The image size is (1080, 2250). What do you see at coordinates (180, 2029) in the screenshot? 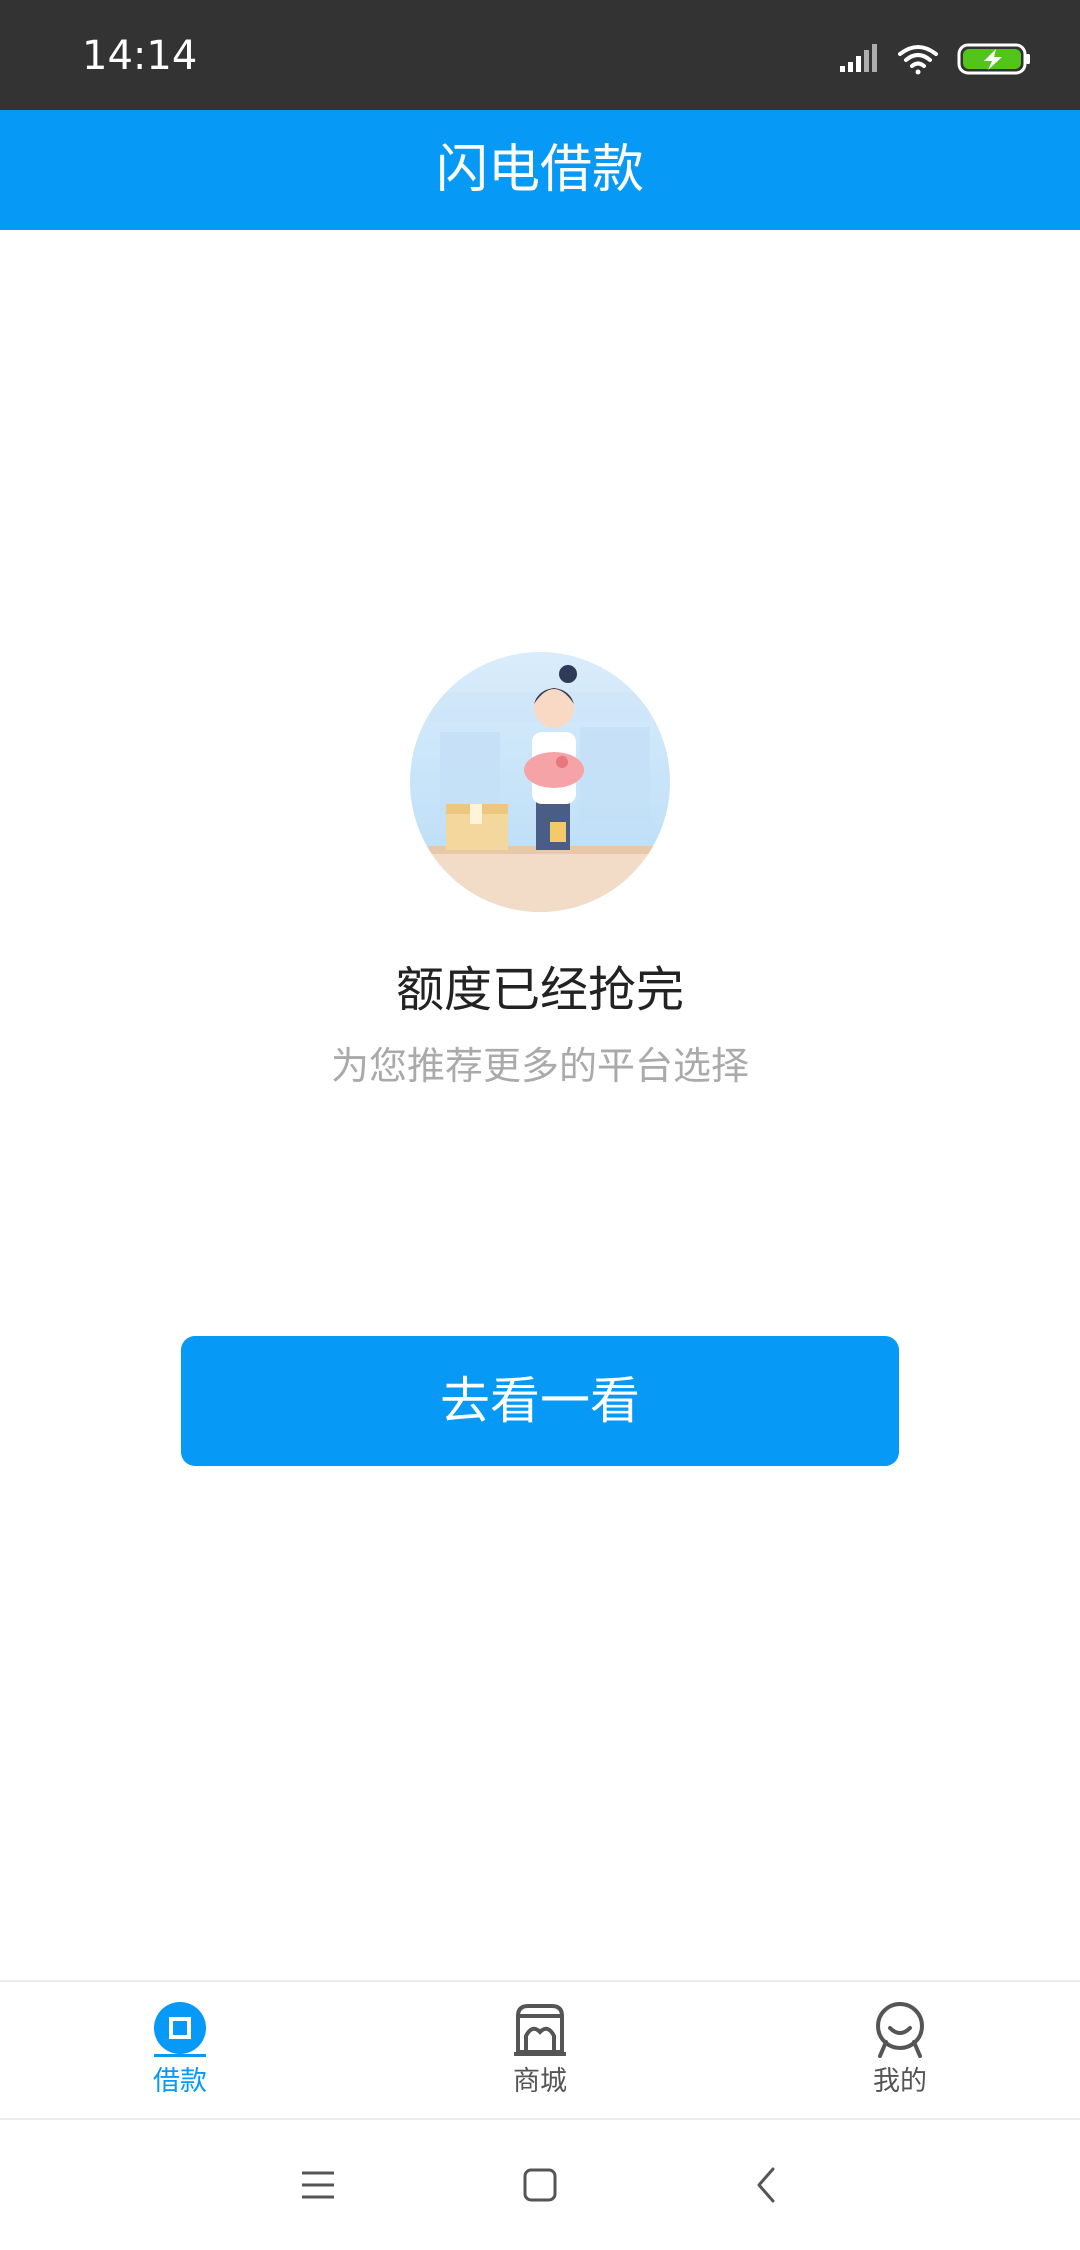
I see `loan-icon` at bounding box center [180, 2029].